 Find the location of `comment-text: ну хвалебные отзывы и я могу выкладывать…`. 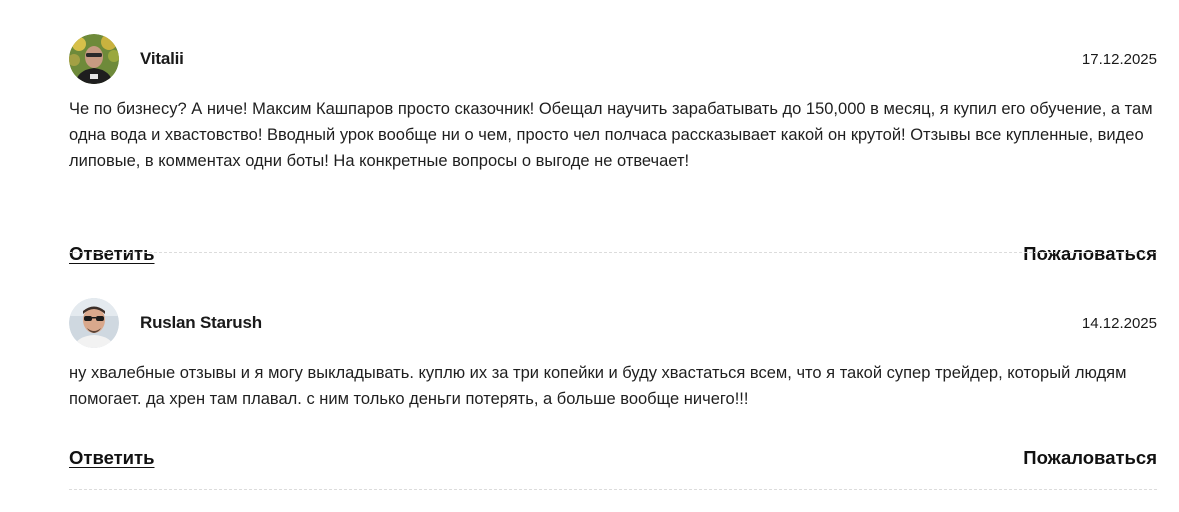

comment-text: ну хвалебные отзывы и я могу выкладывать… is located at coordinates (598, 386).